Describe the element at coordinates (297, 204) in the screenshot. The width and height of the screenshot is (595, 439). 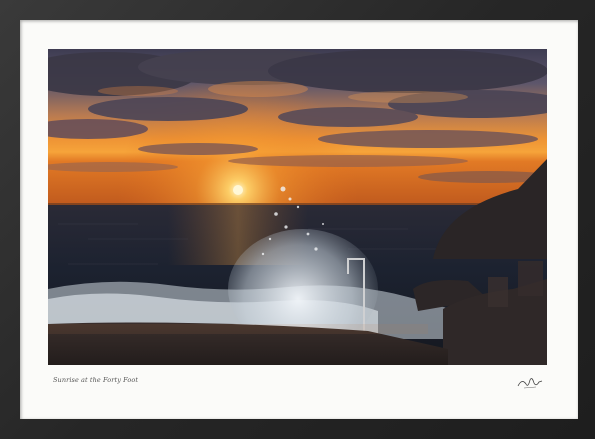
I see `horizon` at that location.